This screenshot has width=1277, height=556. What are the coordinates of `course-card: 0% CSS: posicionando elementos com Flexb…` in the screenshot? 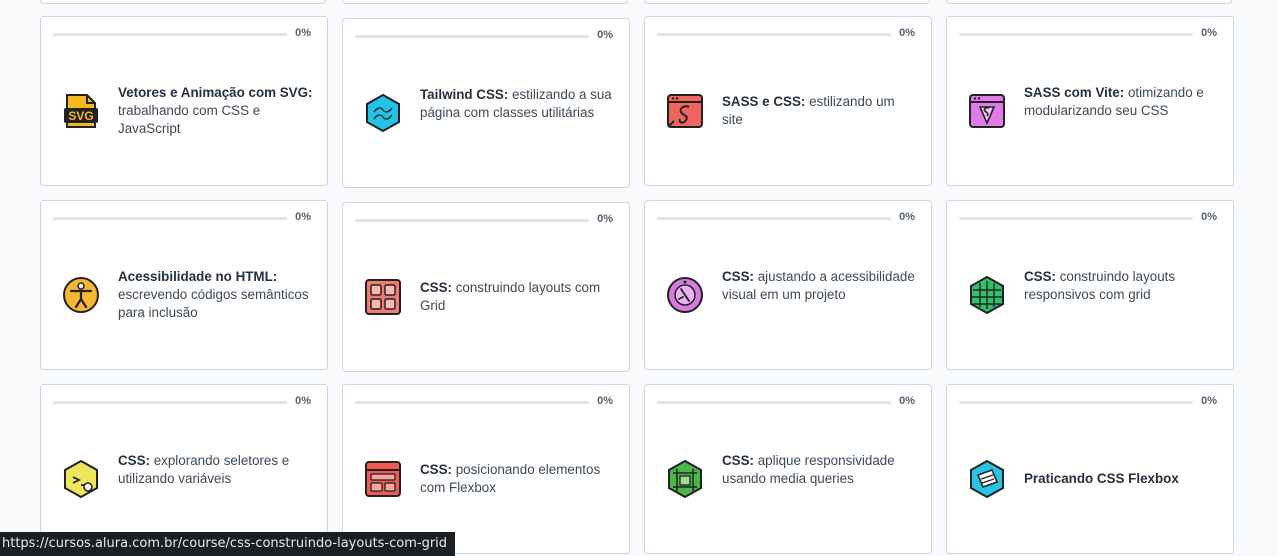 It's located at (486, 469).